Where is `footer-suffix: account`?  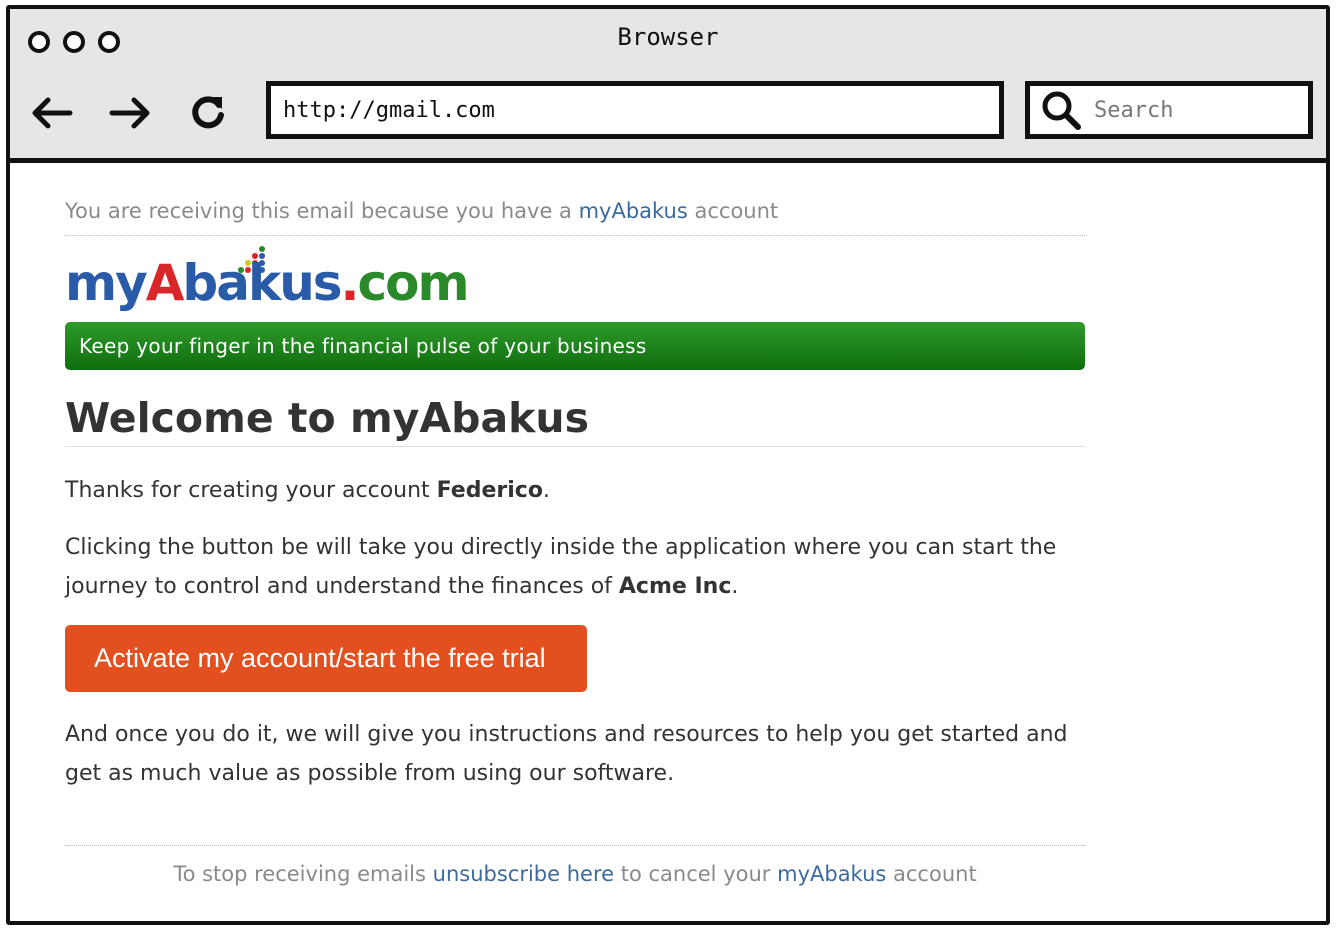
footer-suffix: account is located at coordinates (935, 874).